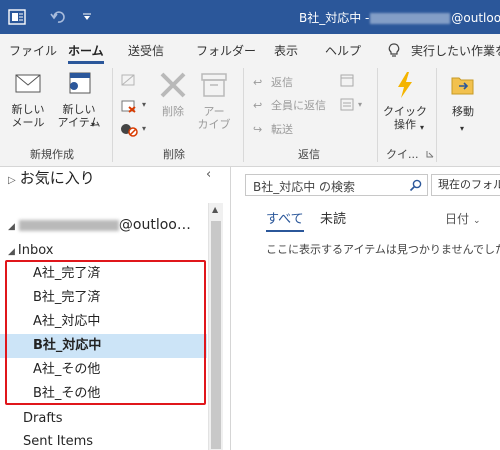 The height and width of the screenshot is (450, 500). What do you see at coordinates (405, 85) in the screenshot?
I see `lightning-icon` at bounding box center [405, 85].